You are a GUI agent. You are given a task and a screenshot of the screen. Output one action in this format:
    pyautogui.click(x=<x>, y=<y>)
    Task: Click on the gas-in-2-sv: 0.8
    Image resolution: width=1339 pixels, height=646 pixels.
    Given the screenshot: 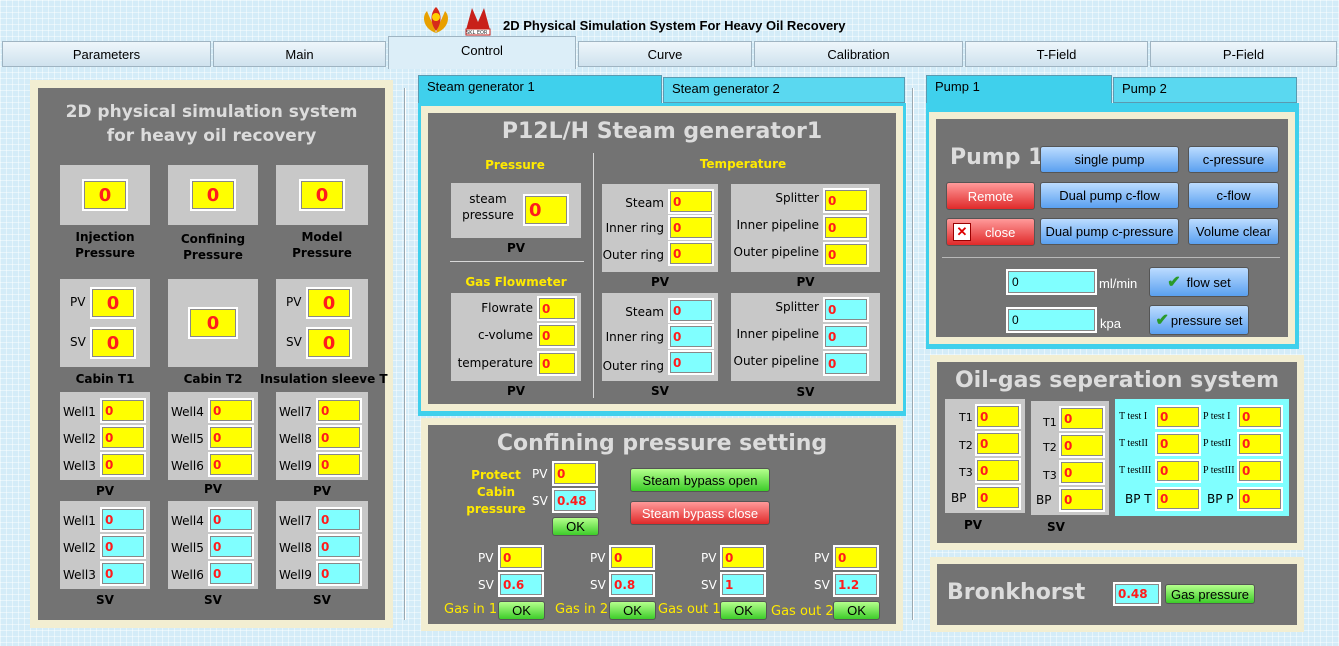 What is the action you would take?
    pyautogui.click(x=632, y=584)
    